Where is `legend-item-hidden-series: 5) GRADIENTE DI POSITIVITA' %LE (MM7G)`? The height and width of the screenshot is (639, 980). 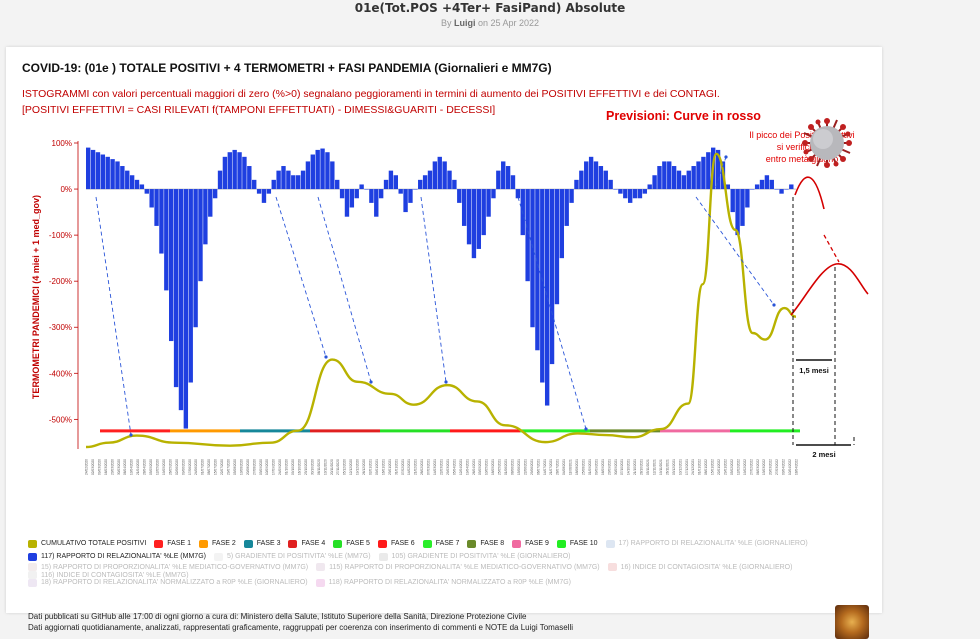
legend-item-hidden-series: 5) GRADIENTE DI POSITIVITA' %LE (MM7G) is located at coordinates (292, 556).